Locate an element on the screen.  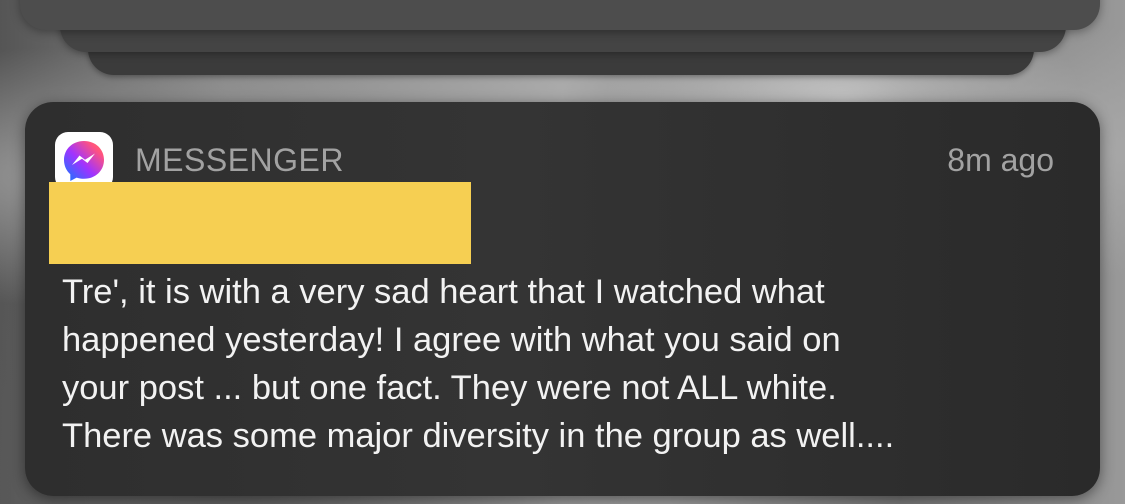
stacked-notification-front is located at coordinates (560, 15).